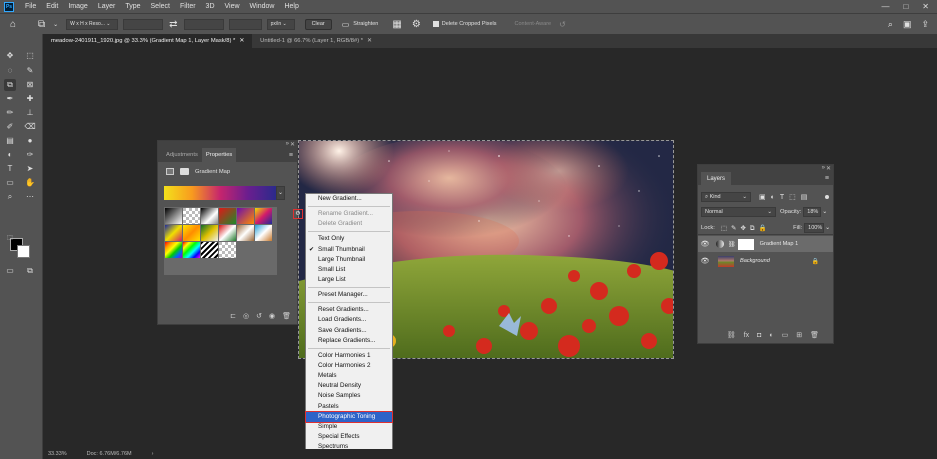  What do you see at coordinates (925, 24) in the screenshot?
I see `share-icon: ⇪` at bounding box center [925, 24].